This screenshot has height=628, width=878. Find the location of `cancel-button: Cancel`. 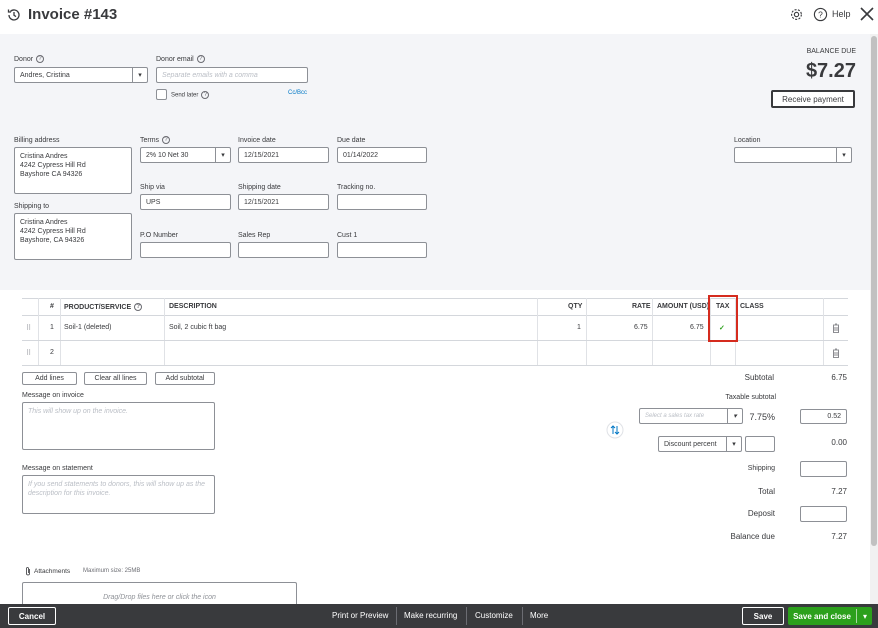

cancel-button: Cancel is located at coordinates (32, 616).